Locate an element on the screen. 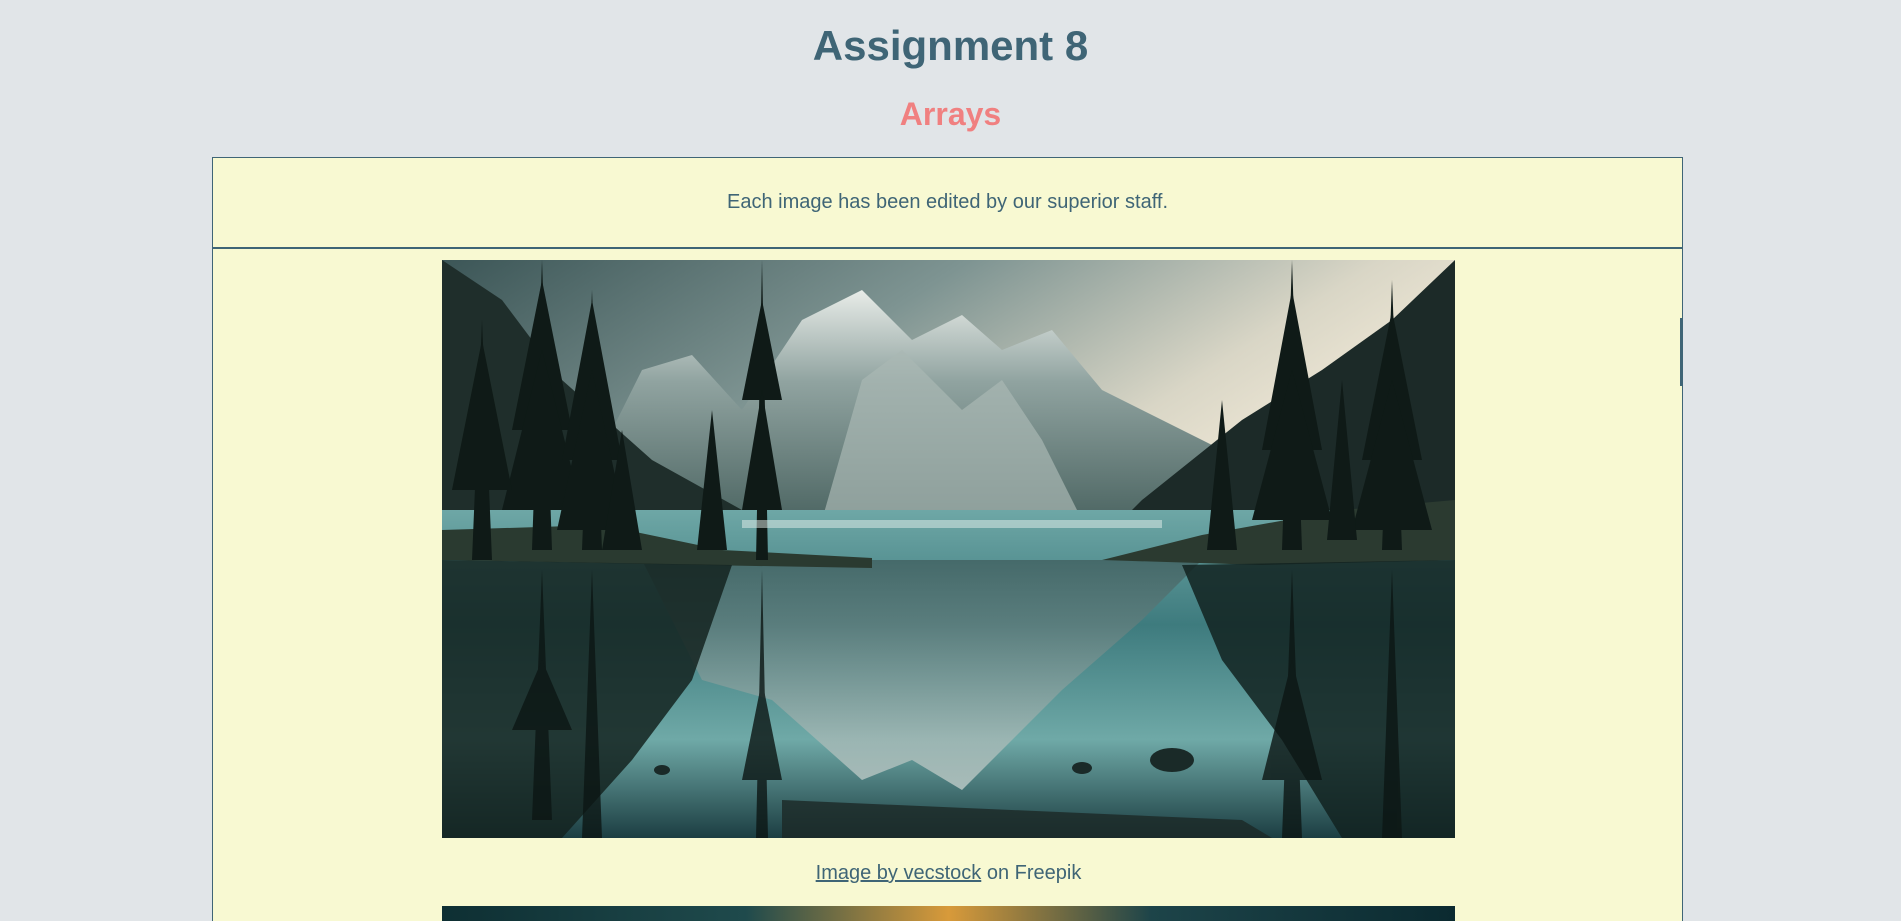 This screenshot has width=1901, height=921. page-subtitle: Arrays is located at coordinates (950, 114).